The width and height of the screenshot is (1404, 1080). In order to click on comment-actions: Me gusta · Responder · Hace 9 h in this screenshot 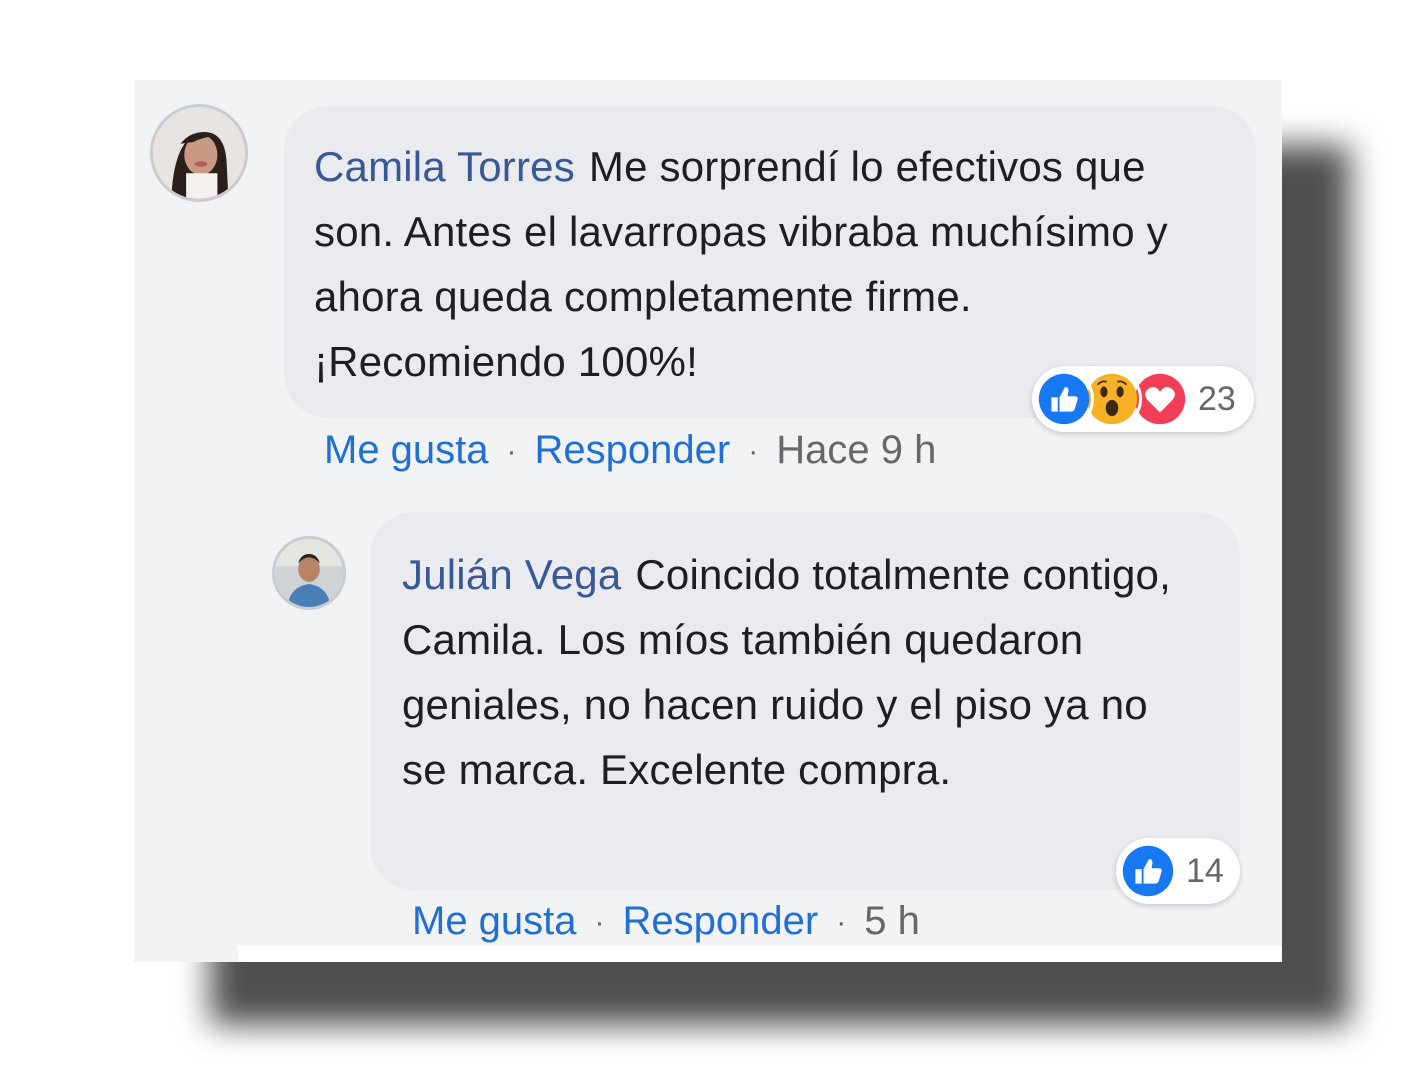, I will do `click(630, 451)`.